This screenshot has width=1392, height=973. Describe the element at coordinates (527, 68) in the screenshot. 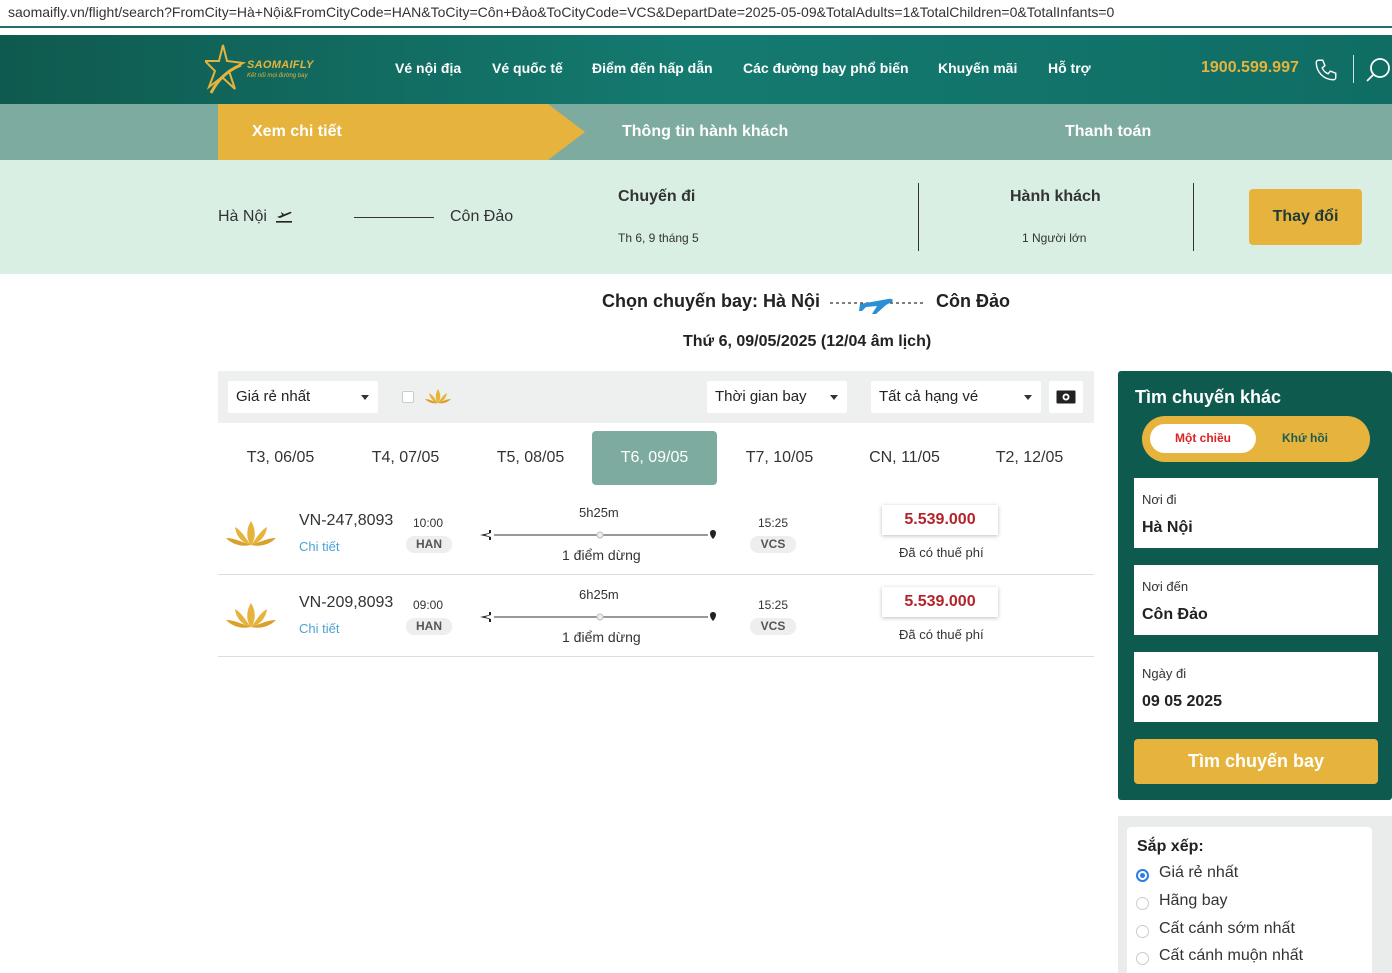

I see `nav-international: Vé quốc tế` at that location.